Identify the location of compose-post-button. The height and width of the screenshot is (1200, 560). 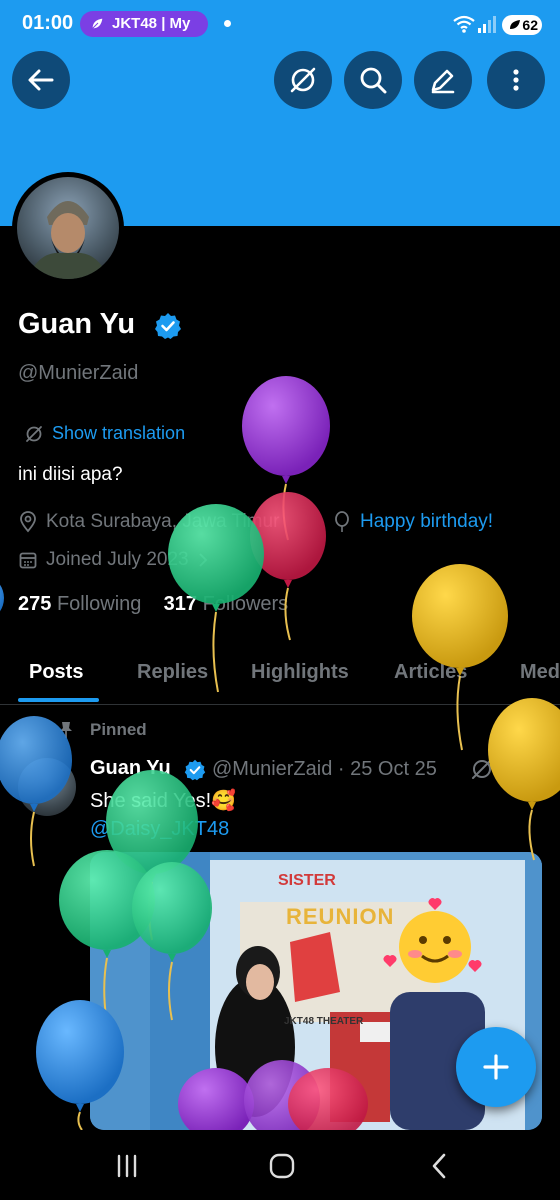
(496, 1067).